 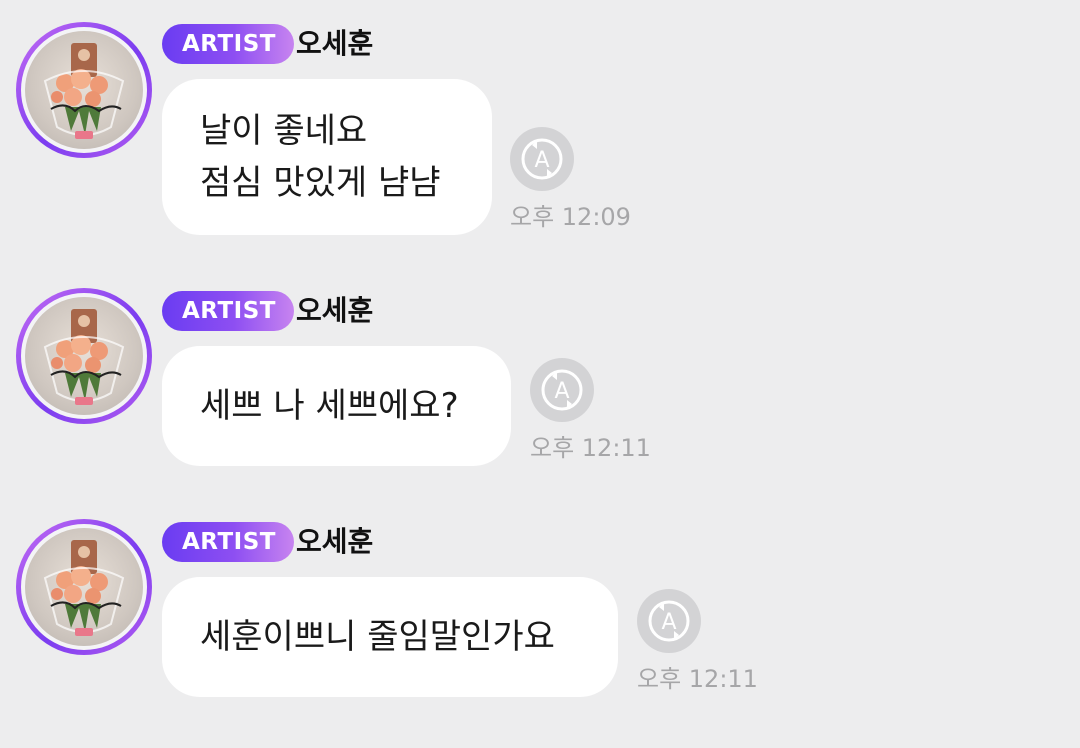 I want to click on message-bubble: 세훈이쁘니 줄임말인가요, so click(x=390, y=637).